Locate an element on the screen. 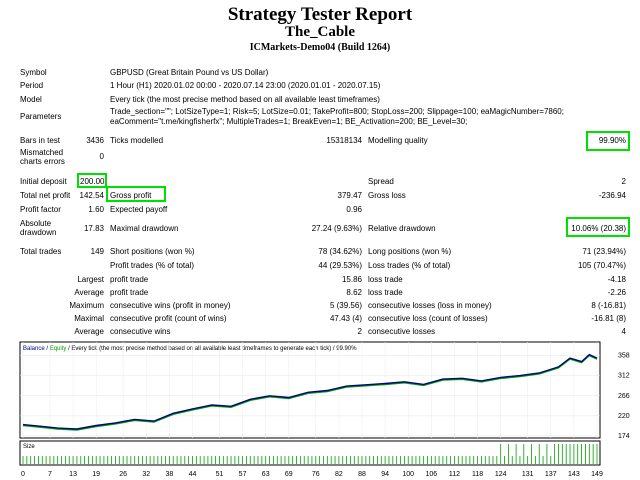 The height and width of the screenshot is (480, 640). average-loss-value: -2.26 is located at coordinates (616, 292).